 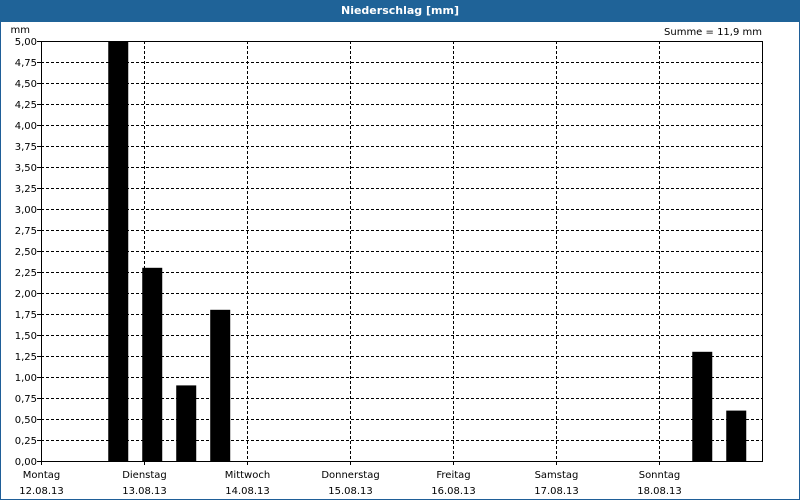 What do you see at coordinates (26, 42) in the screenshot?
I see `y-tick-label: 5,00` at bounding box center [26, 42].